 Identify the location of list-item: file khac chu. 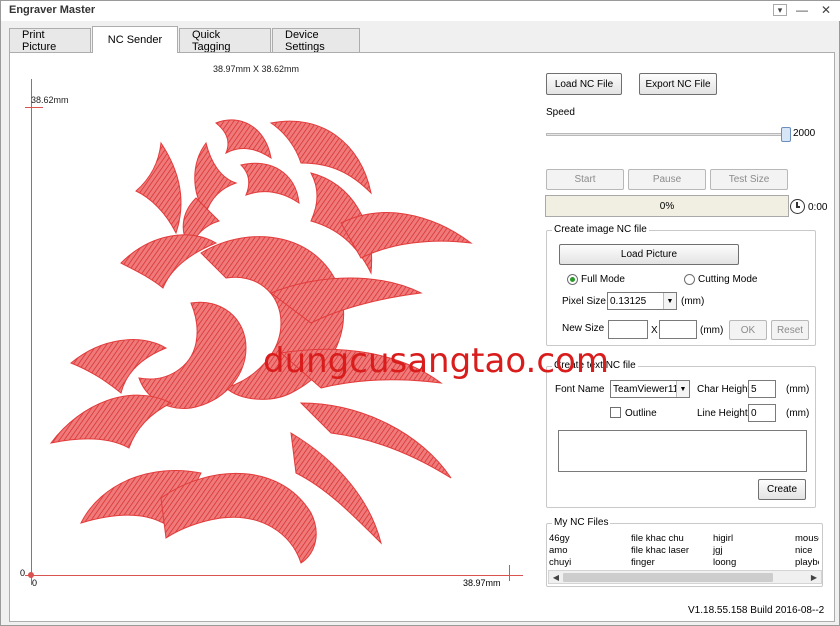
(660, 539).